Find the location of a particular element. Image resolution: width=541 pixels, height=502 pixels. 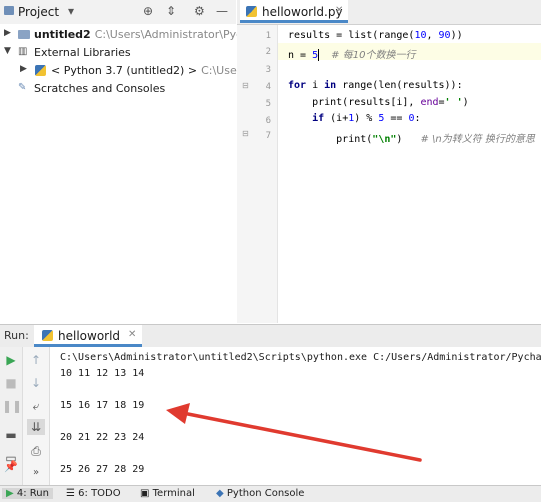

bottom-tab-terminal: ▣ Terminal is located at coordinates (167, 493).